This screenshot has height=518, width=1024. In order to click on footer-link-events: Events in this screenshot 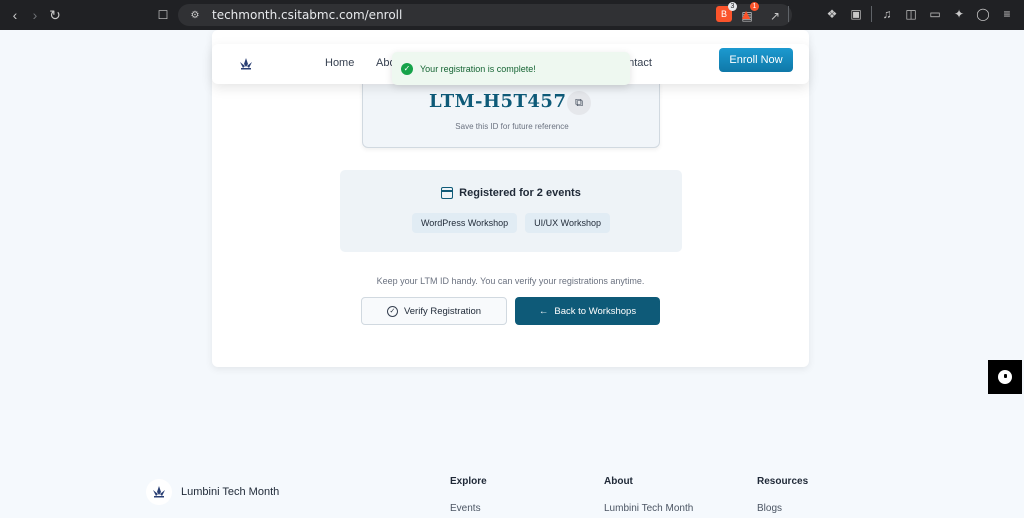, I will do `click(465, 508)`.